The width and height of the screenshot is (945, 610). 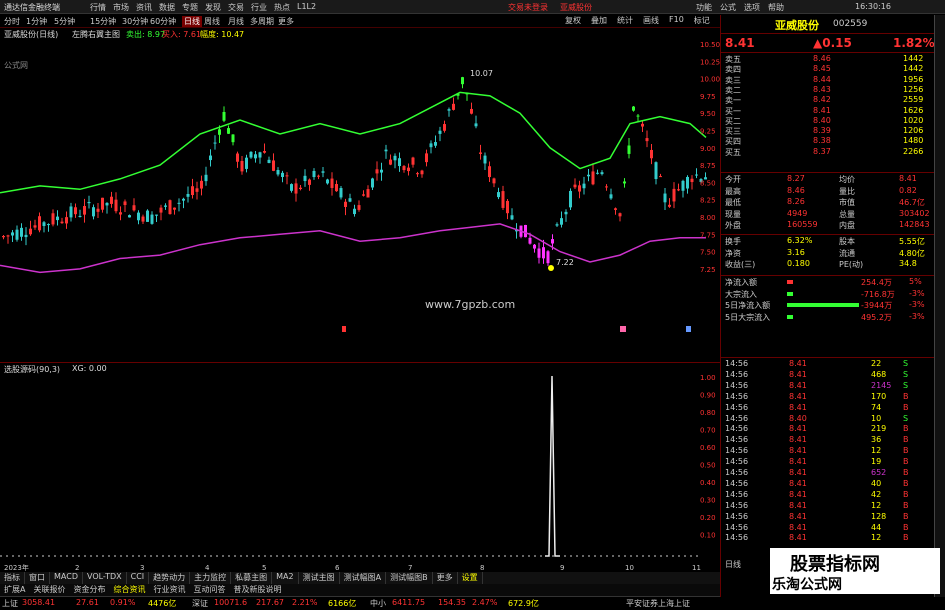 What do you see at coordinates (89, 590) in the screenshot?
I see `tab-fund-dist: 资金分布` at bounding box center [89, 590].